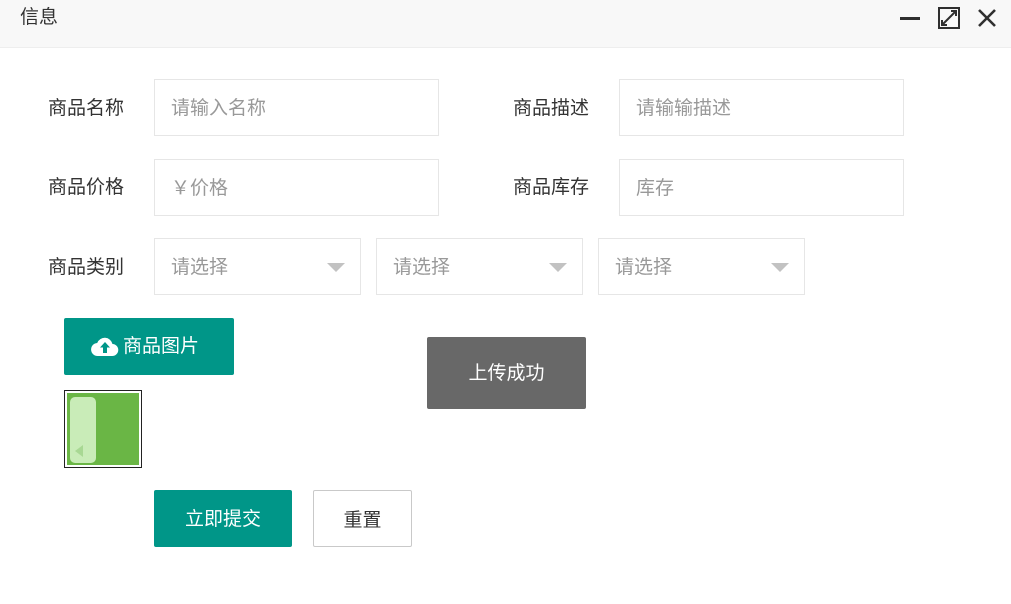 This screenshot has height=604, width=1011. I want to click on category-select-3: 请选择, so click(701, 266).